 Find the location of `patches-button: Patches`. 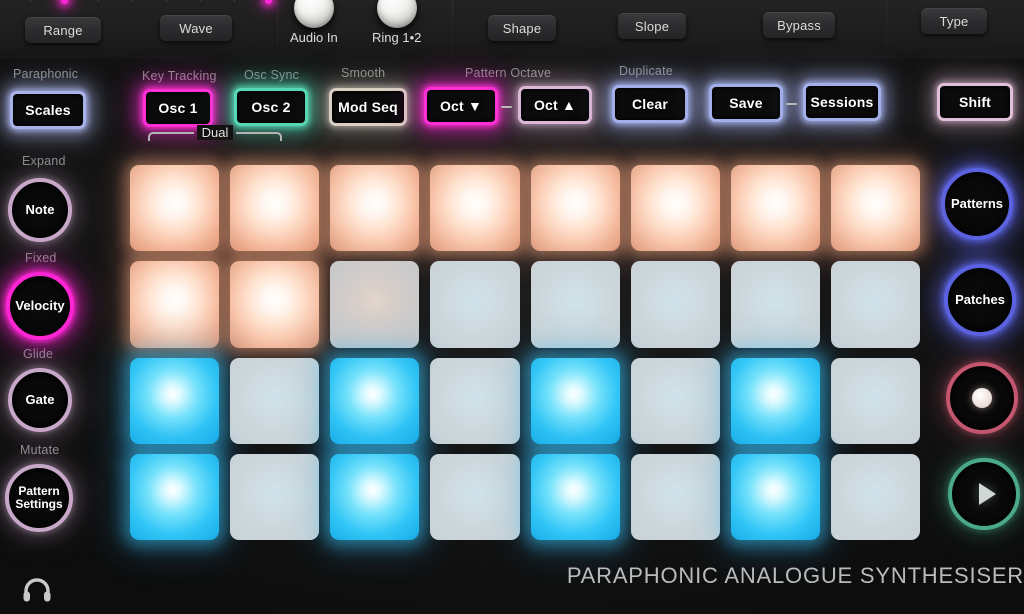

patches-button: Patches is located at coordinates (980, 300).